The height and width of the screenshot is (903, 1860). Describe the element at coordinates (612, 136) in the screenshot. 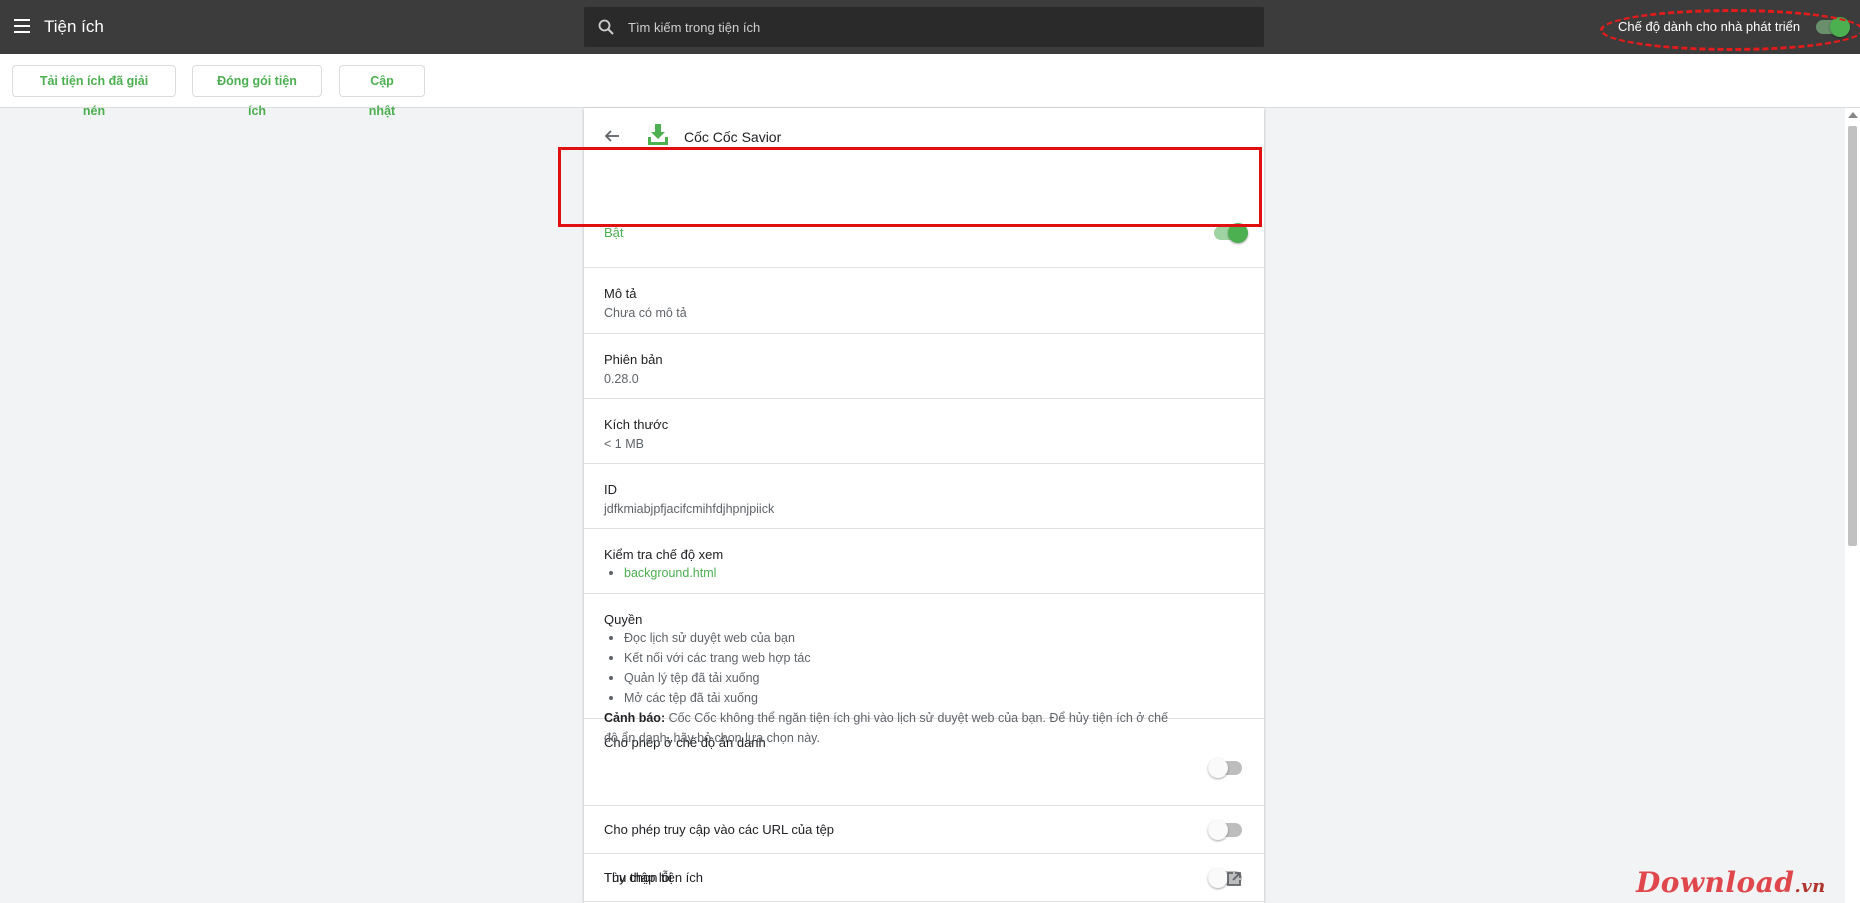

I see `back-icon` at that location.